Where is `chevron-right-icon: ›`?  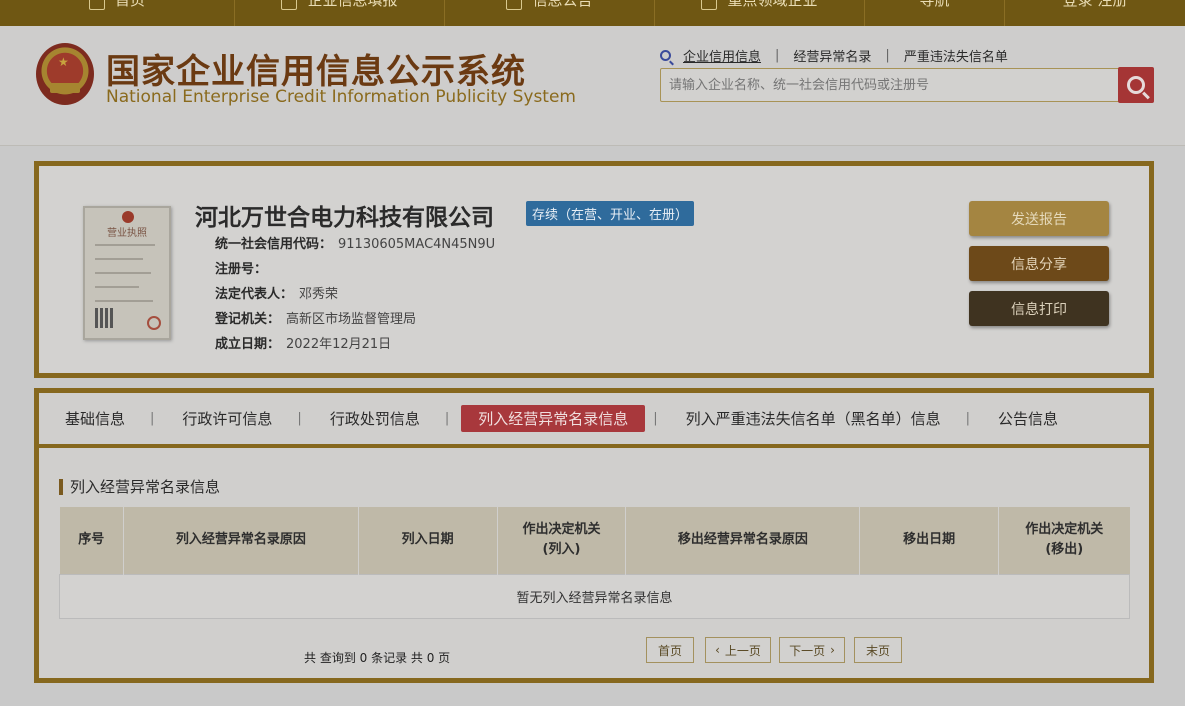
chevron-right-icon: › is located at coordinates (832, 650).